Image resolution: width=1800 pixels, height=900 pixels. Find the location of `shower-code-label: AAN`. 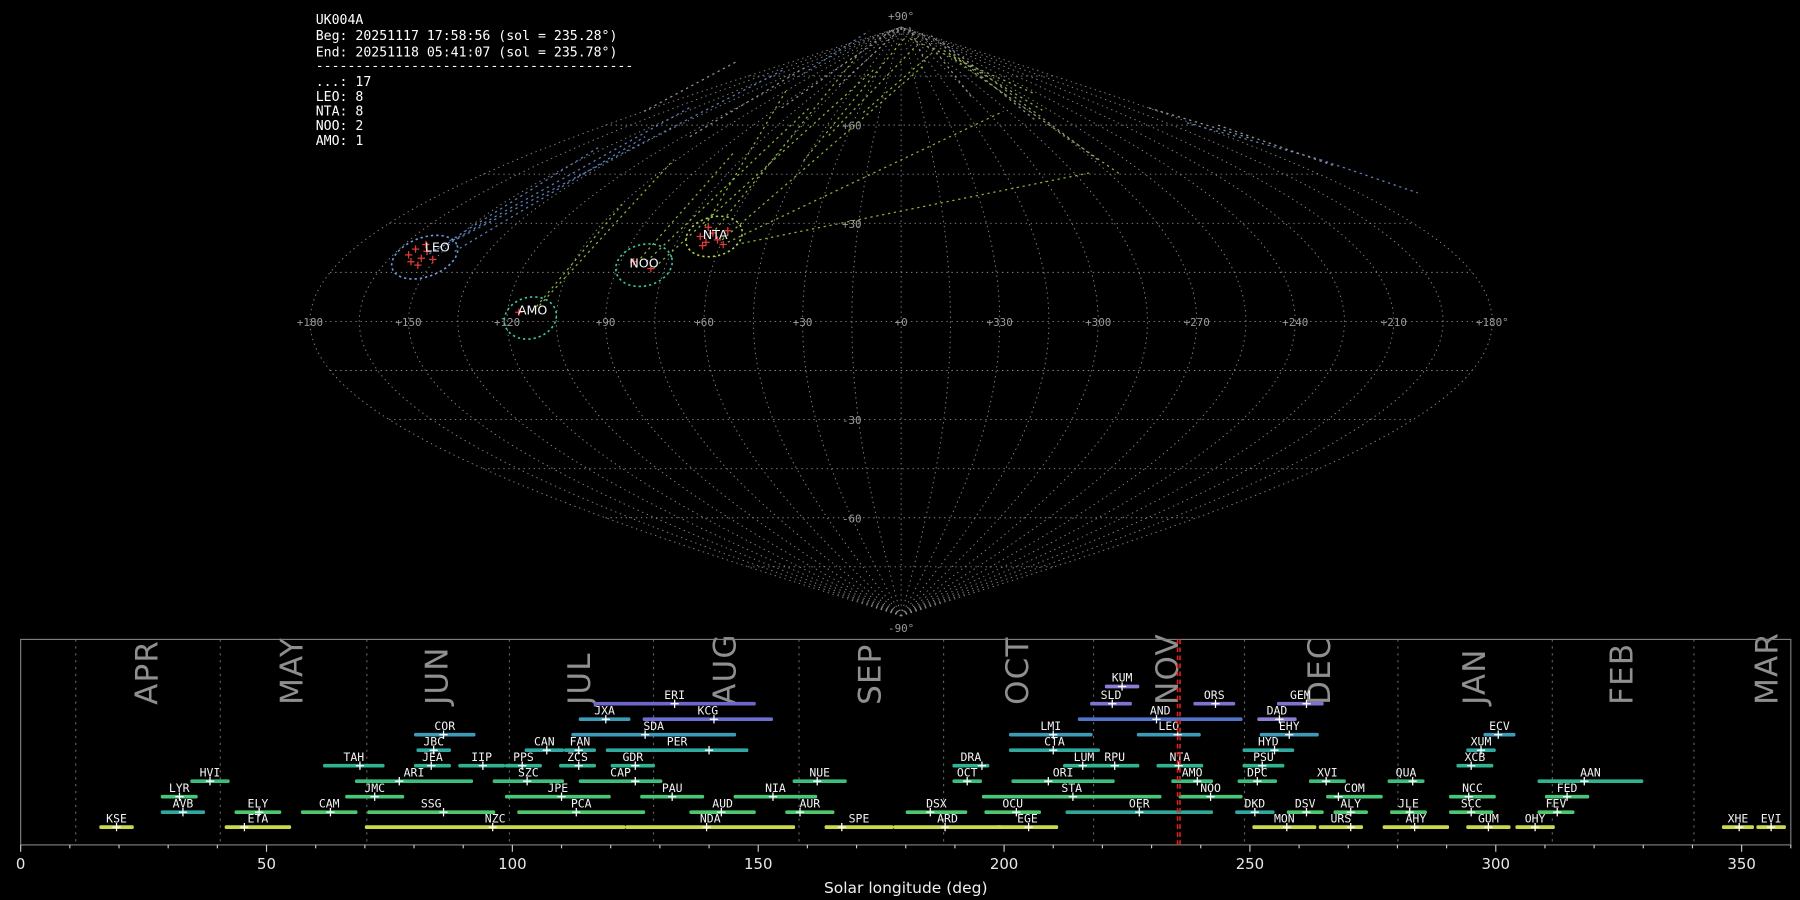

shower-code-label: AAN is located at coordinates (1590, 772).